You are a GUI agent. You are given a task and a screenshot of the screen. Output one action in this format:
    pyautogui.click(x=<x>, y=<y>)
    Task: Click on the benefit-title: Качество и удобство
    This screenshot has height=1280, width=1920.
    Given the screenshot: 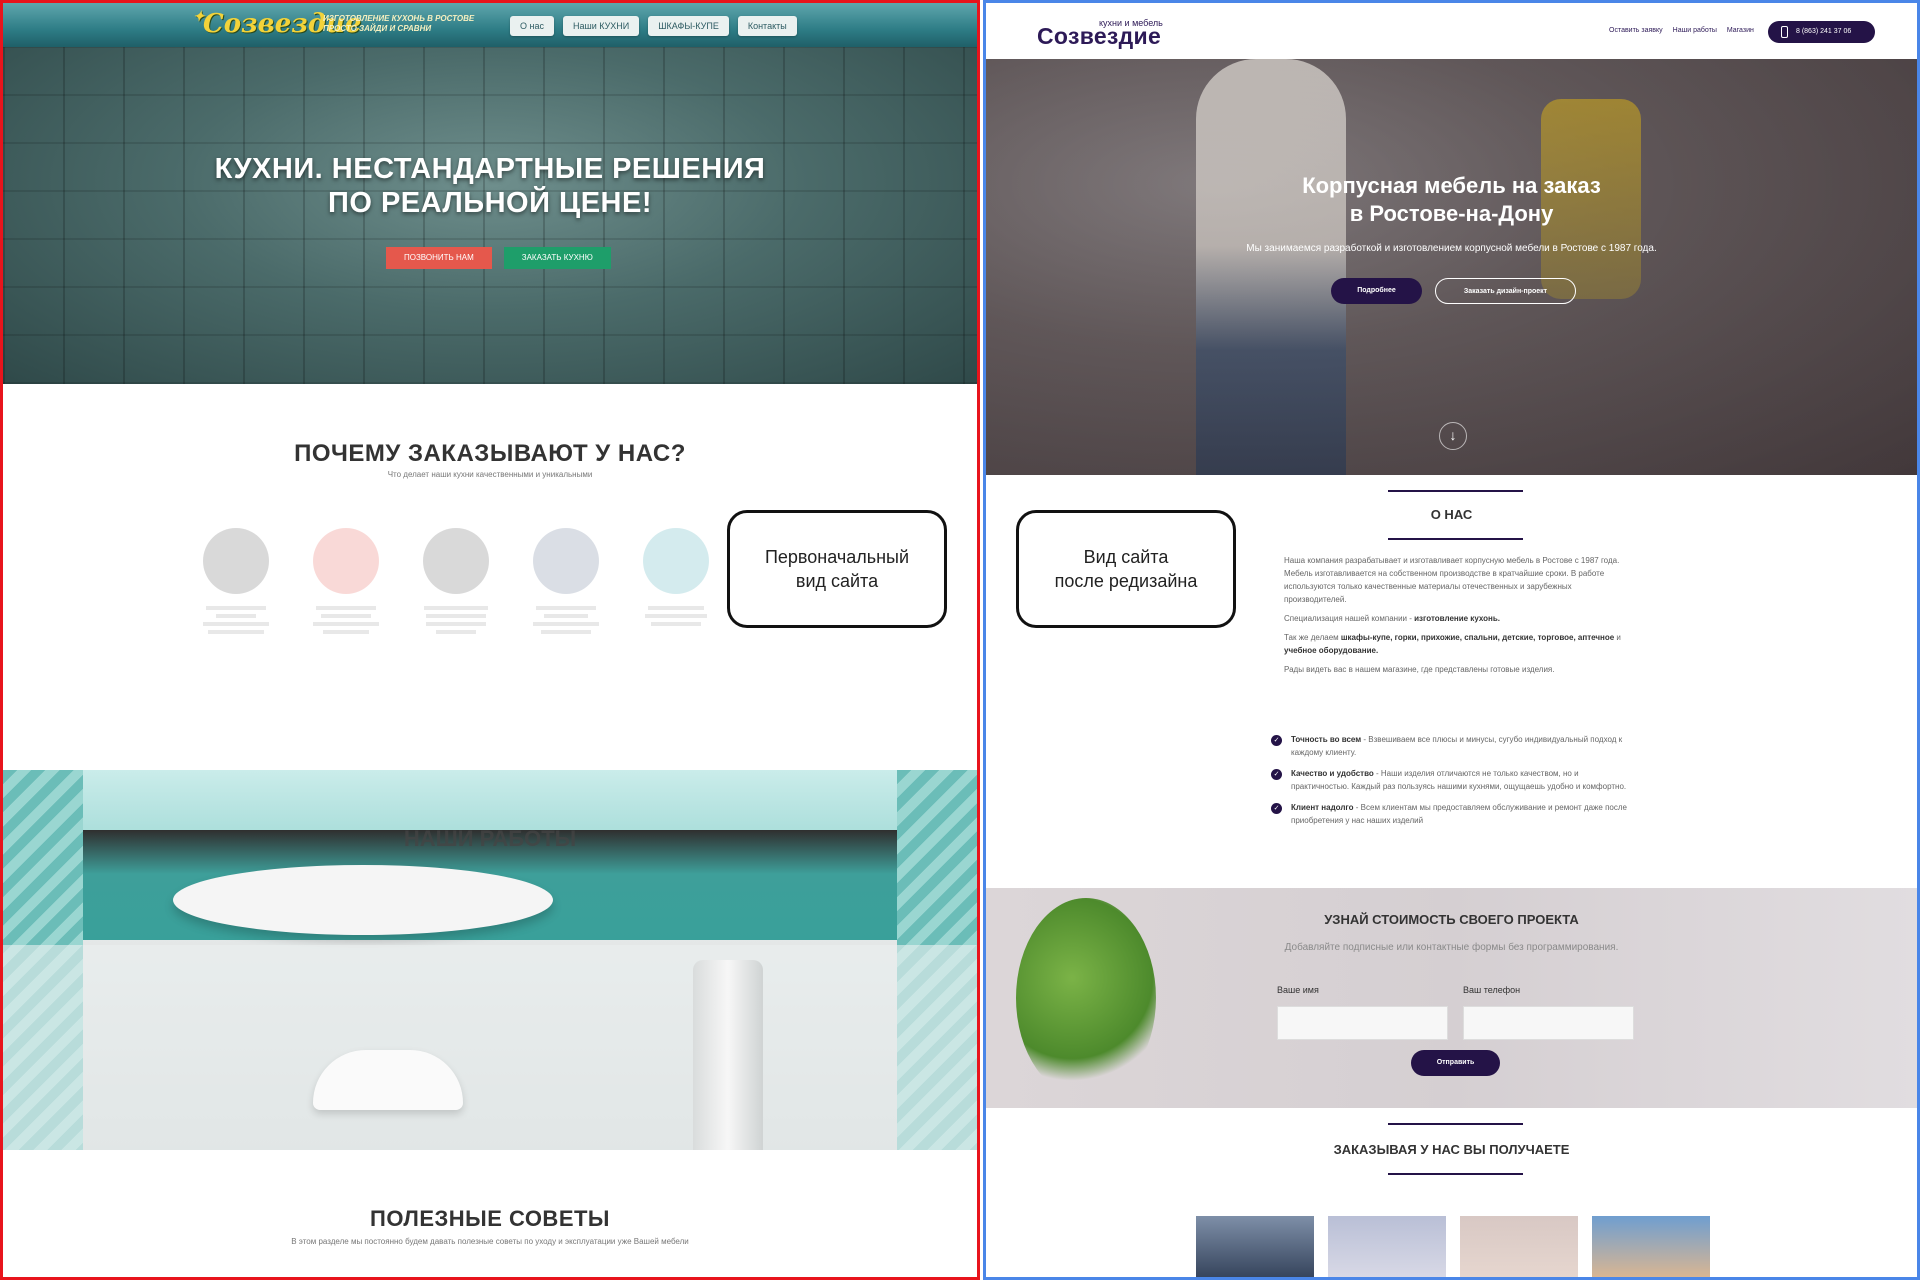 What is the action you would take?
    pyautogui.click(x=1332, y=773)
    